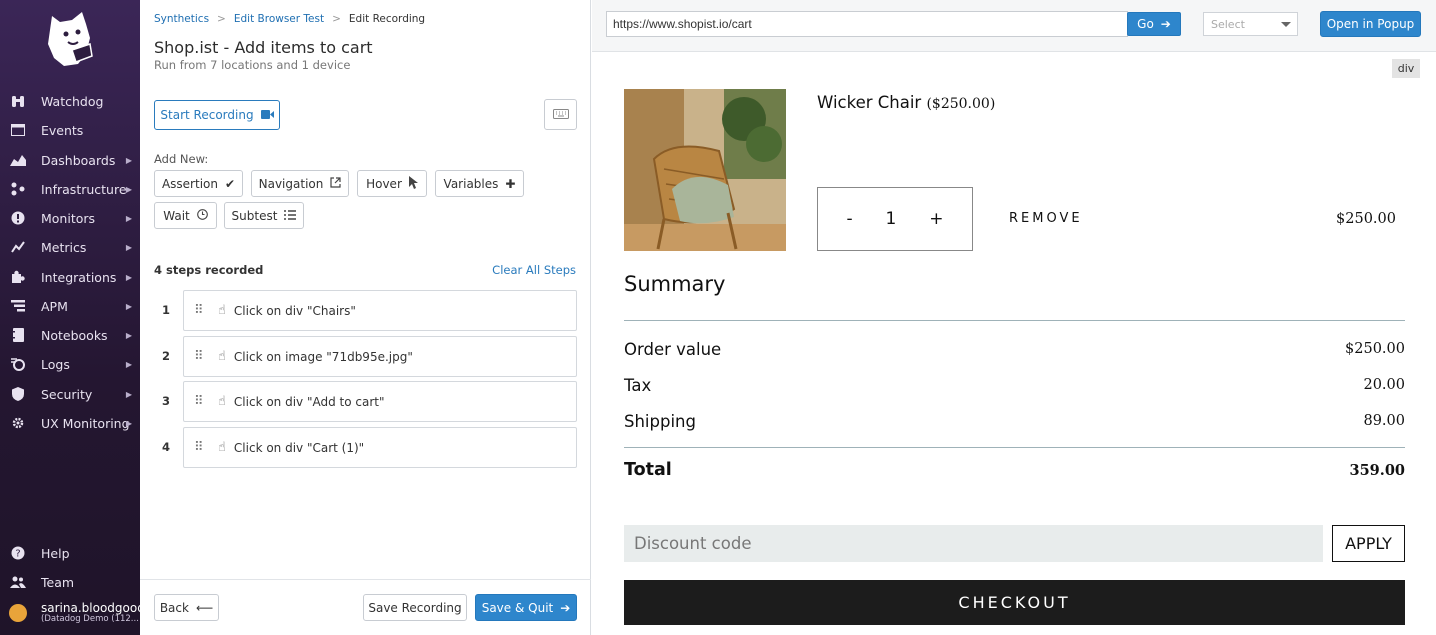 Image resolution: width=1436 pixels, height=635 pixels. I want to click on discount-code-input, so click(973, 543).